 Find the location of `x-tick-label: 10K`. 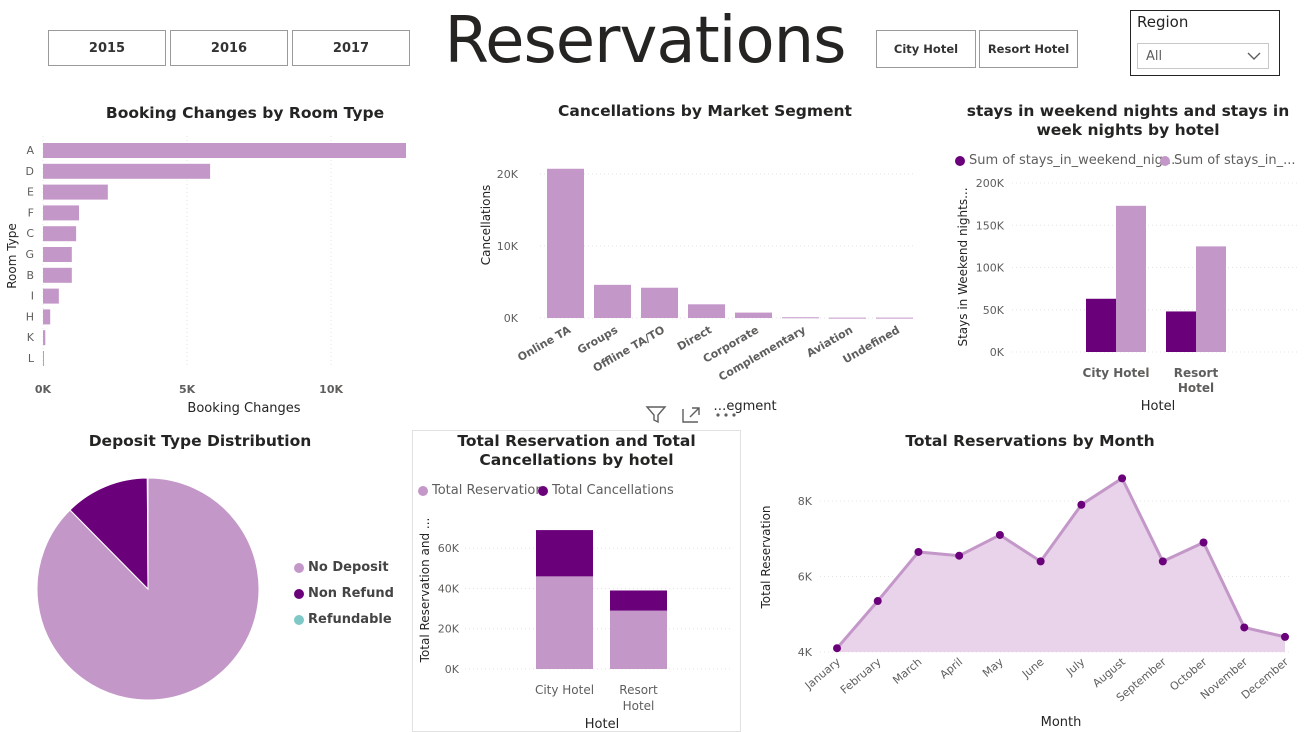

x-tick-label: 10K is located at coordinates (331, 389).